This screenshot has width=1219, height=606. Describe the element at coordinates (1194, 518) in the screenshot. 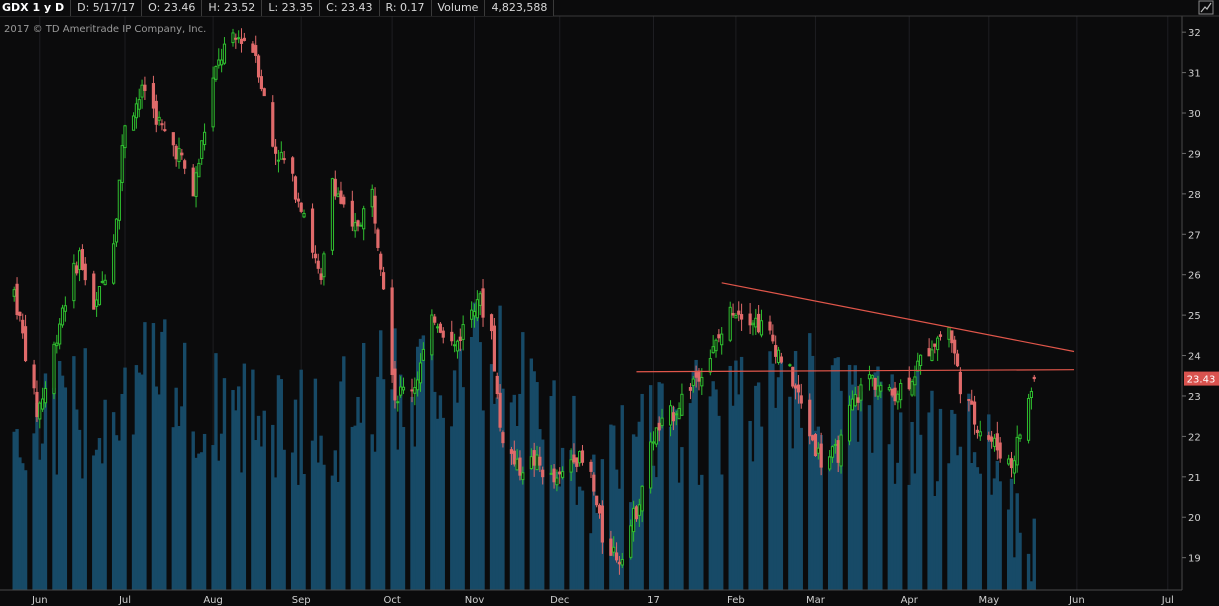

I see `y-tick-label: 20` at that location.